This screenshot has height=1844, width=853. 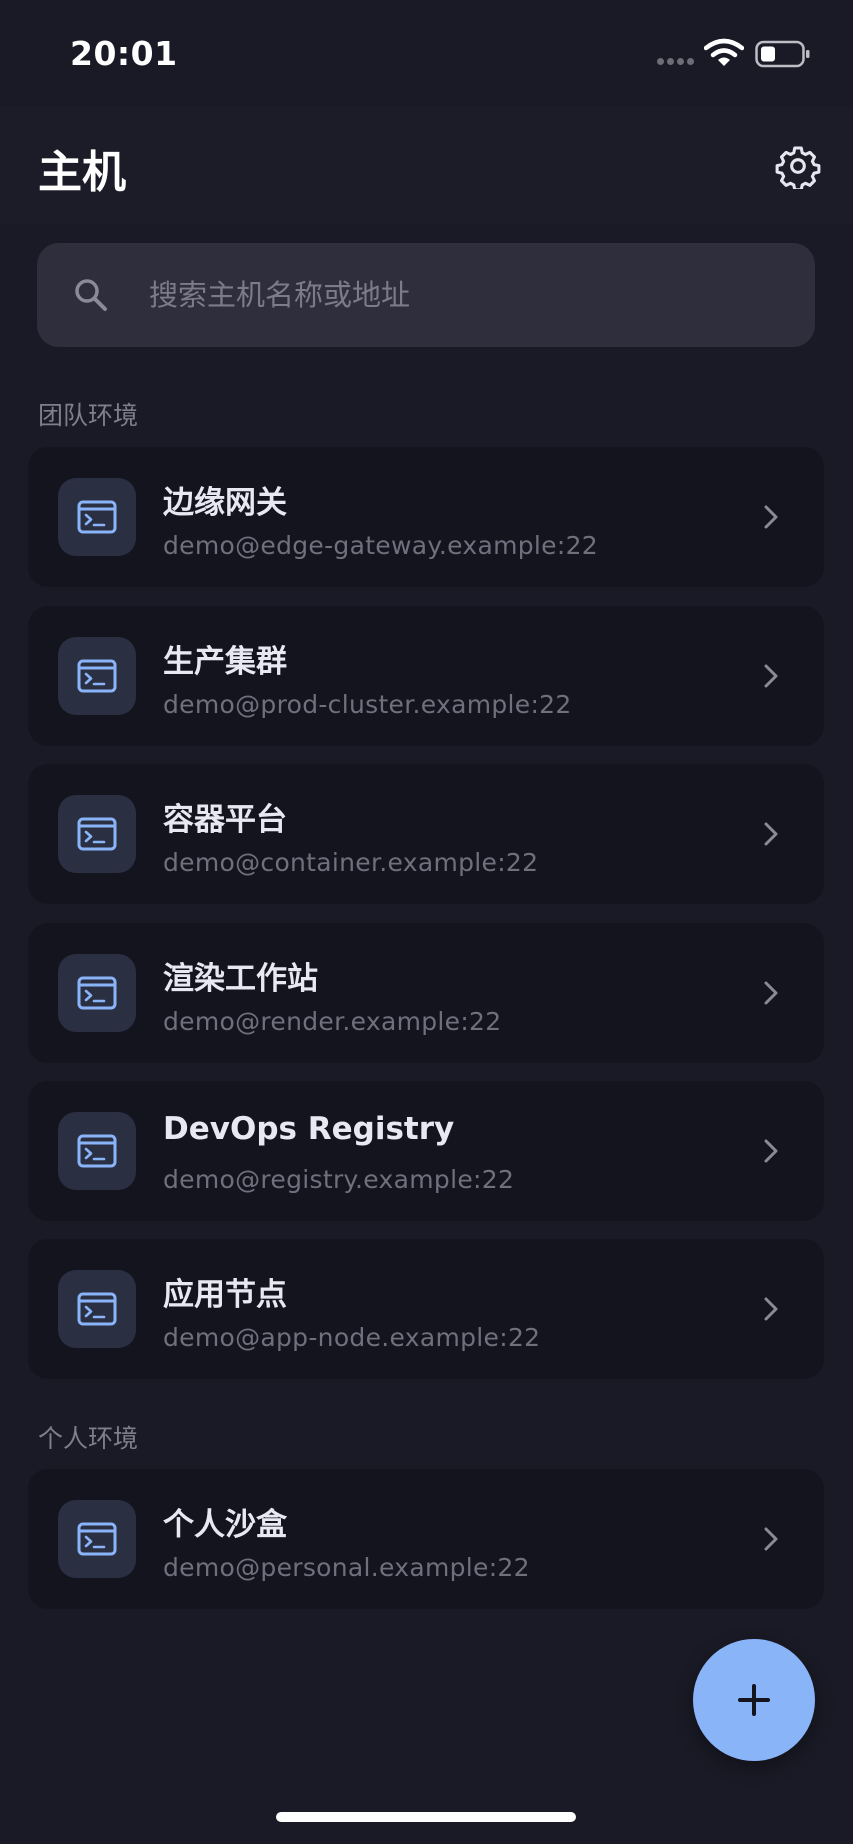 What do you see at coordinates (426, 993) in the screenshot?
I see `host-item-render: 渲染工作站 demo@render.example:22` at bounding box center [426, 993].